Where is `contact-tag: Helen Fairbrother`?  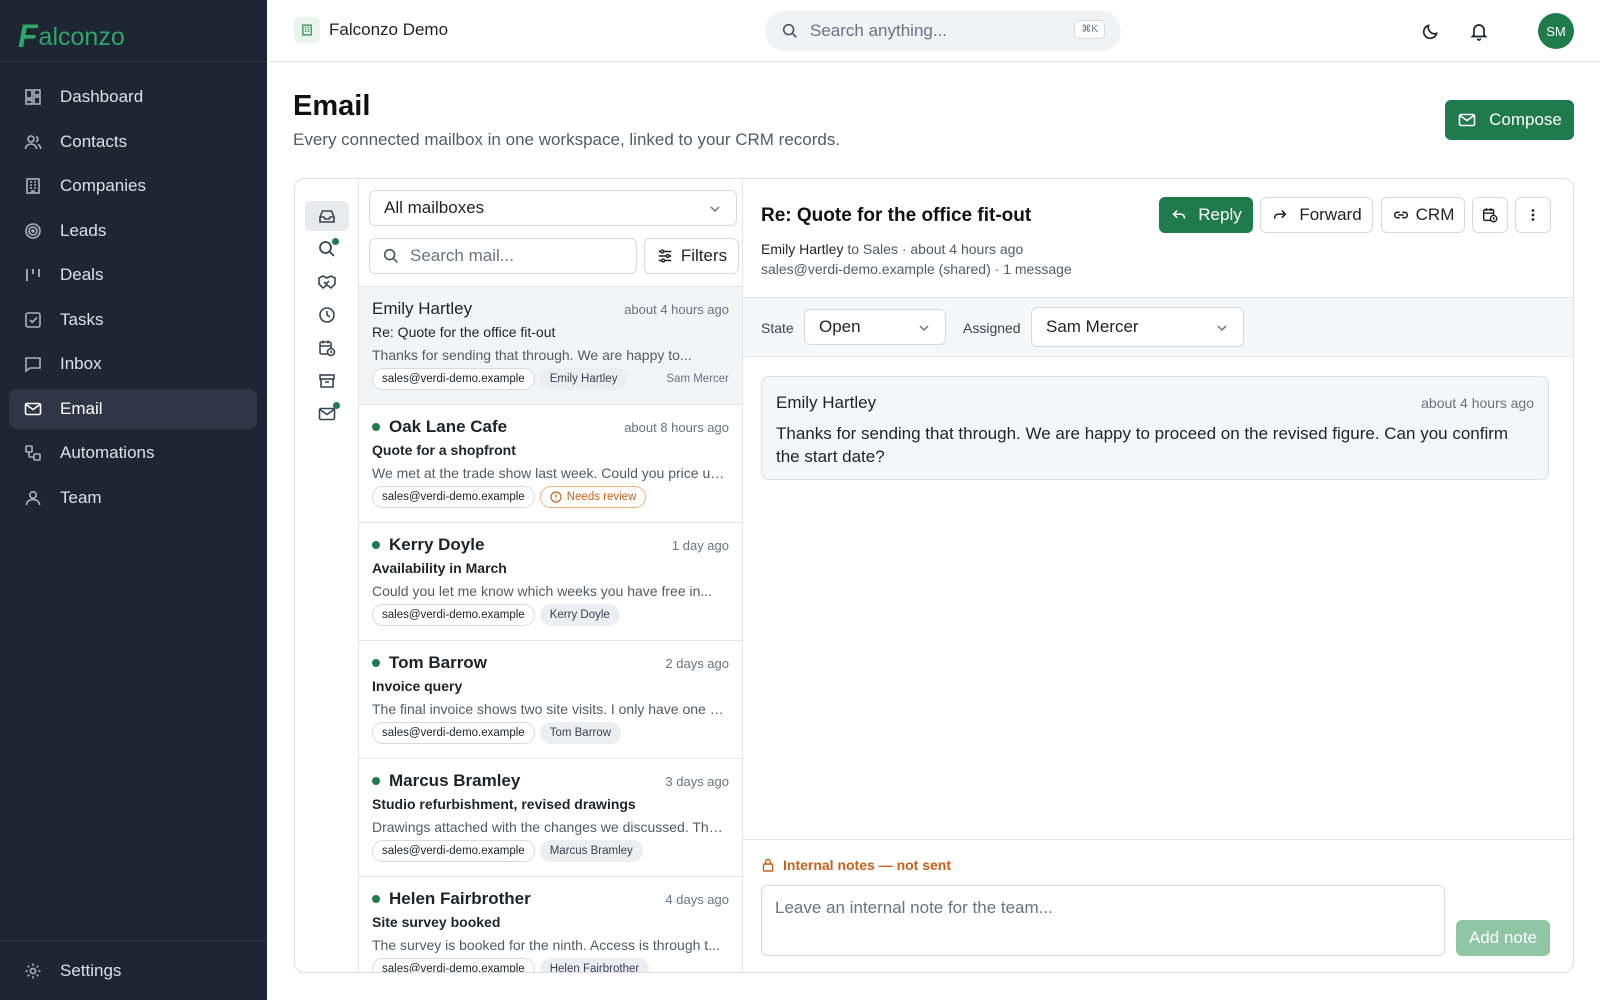 contact-tag: Helen Fairbrother is located at coordinates (594, 965).